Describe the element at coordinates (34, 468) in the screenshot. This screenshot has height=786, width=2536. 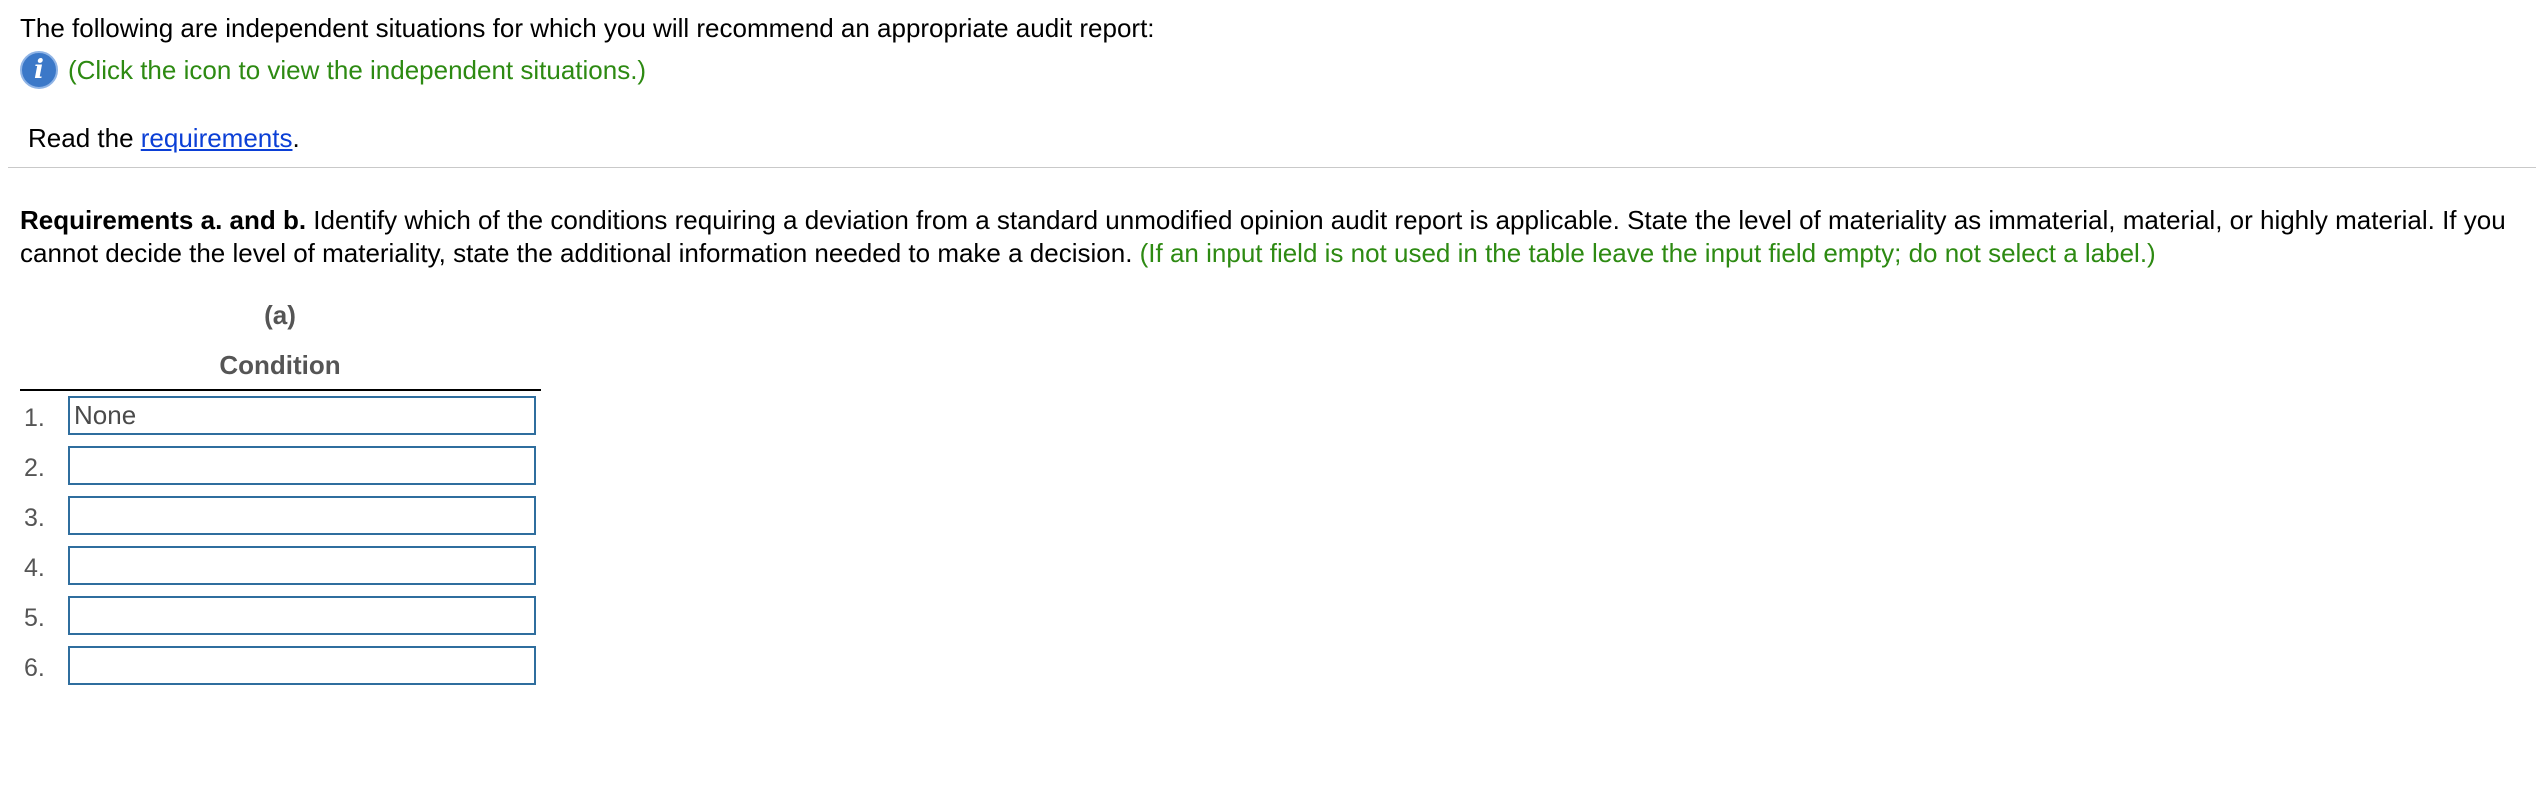
I see `row-number: 2.` at that location.